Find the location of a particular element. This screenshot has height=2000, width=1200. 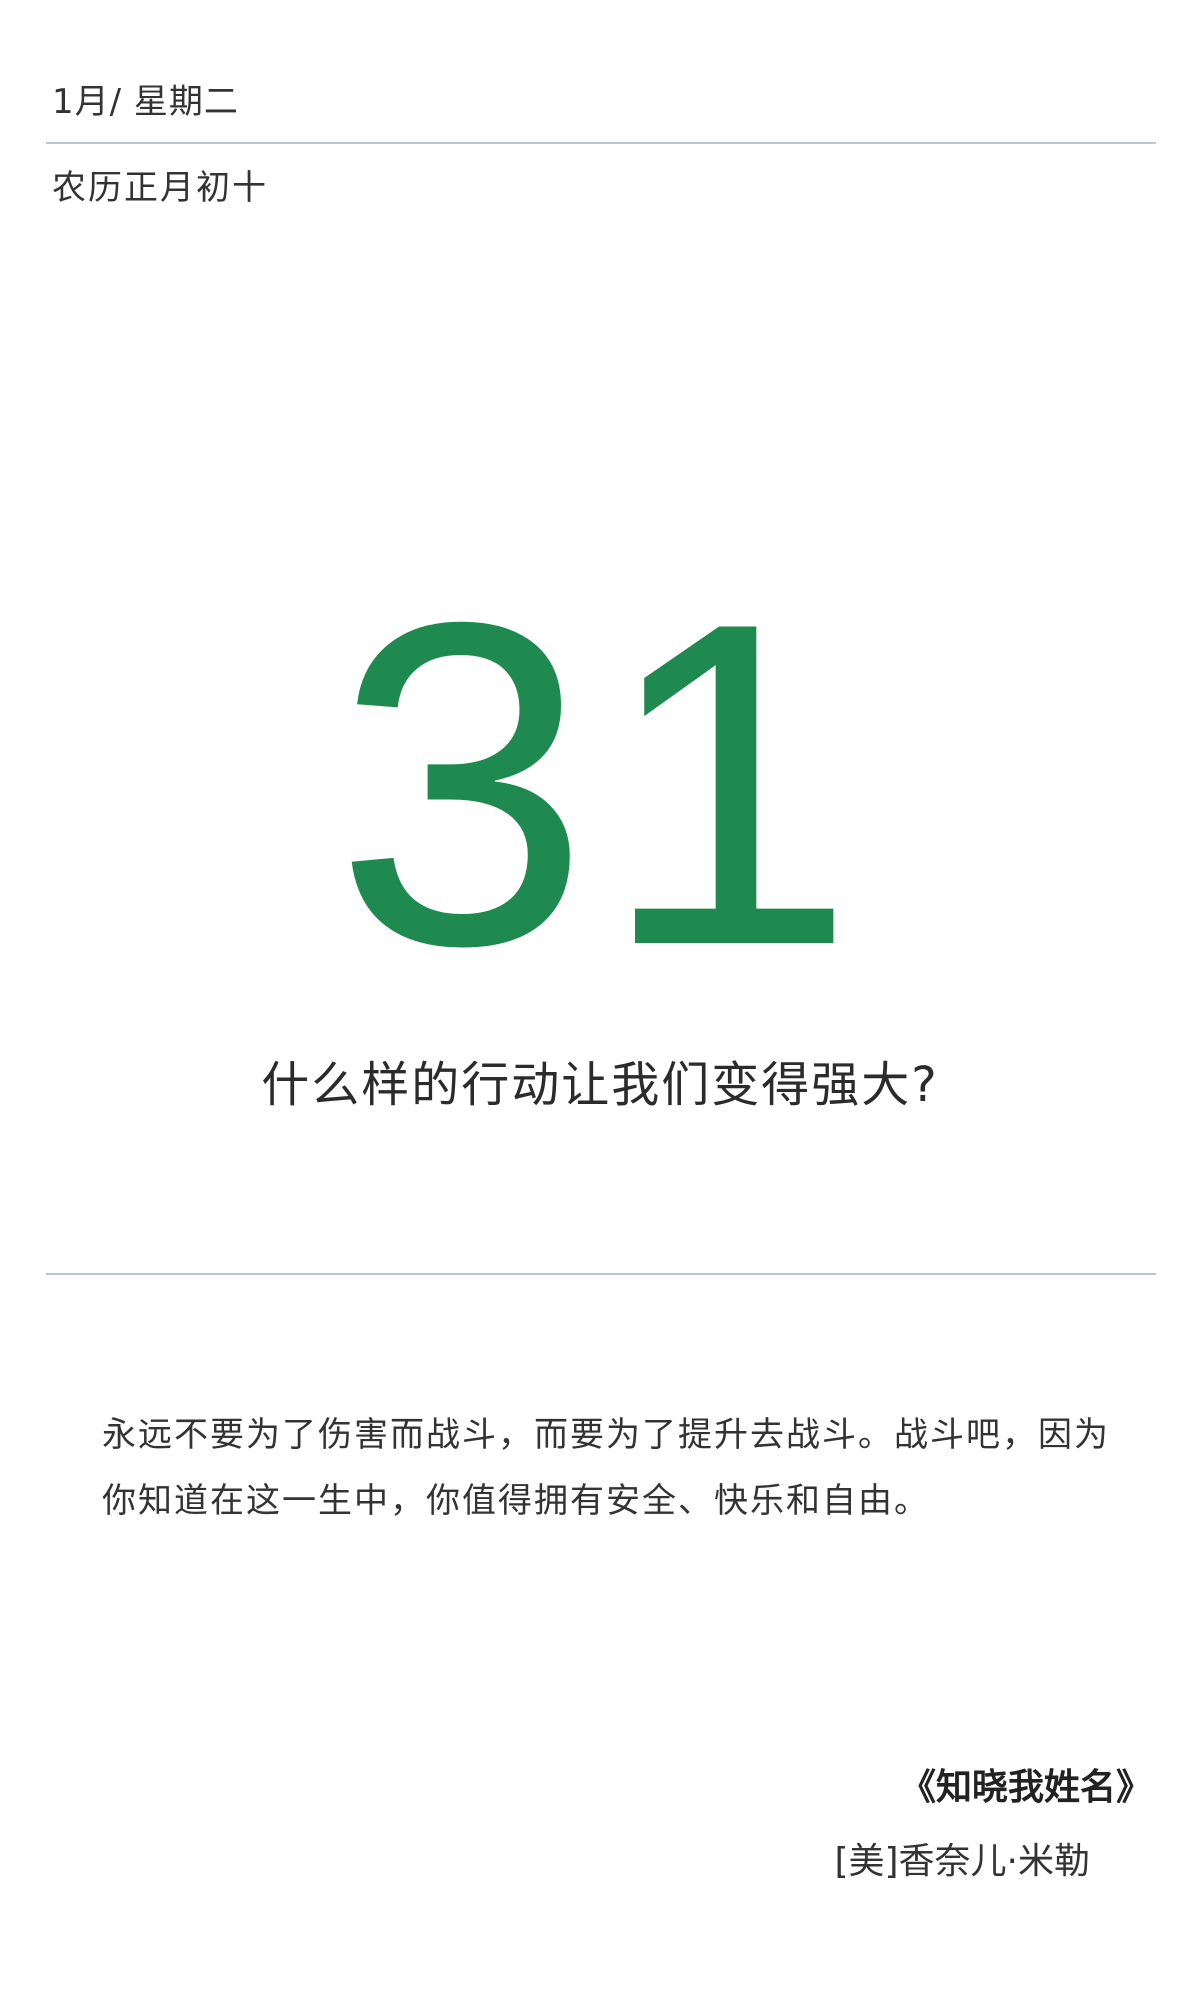

middle-divider is located at coordinates (601, 1274).